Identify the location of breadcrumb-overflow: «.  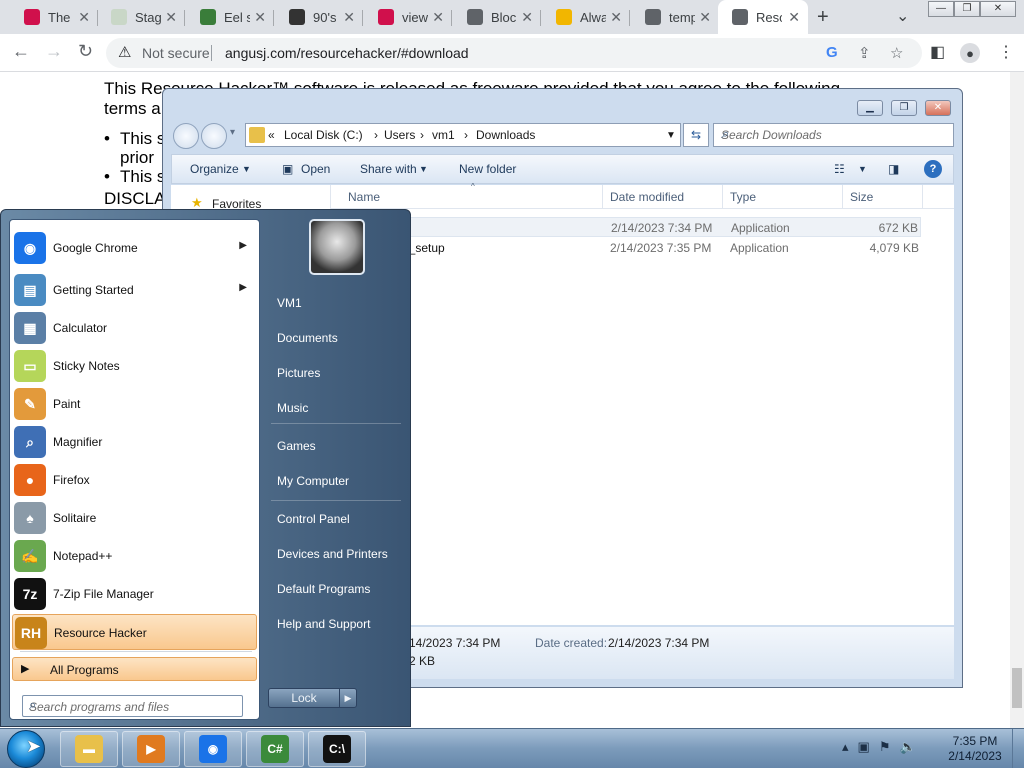
(271, 135).